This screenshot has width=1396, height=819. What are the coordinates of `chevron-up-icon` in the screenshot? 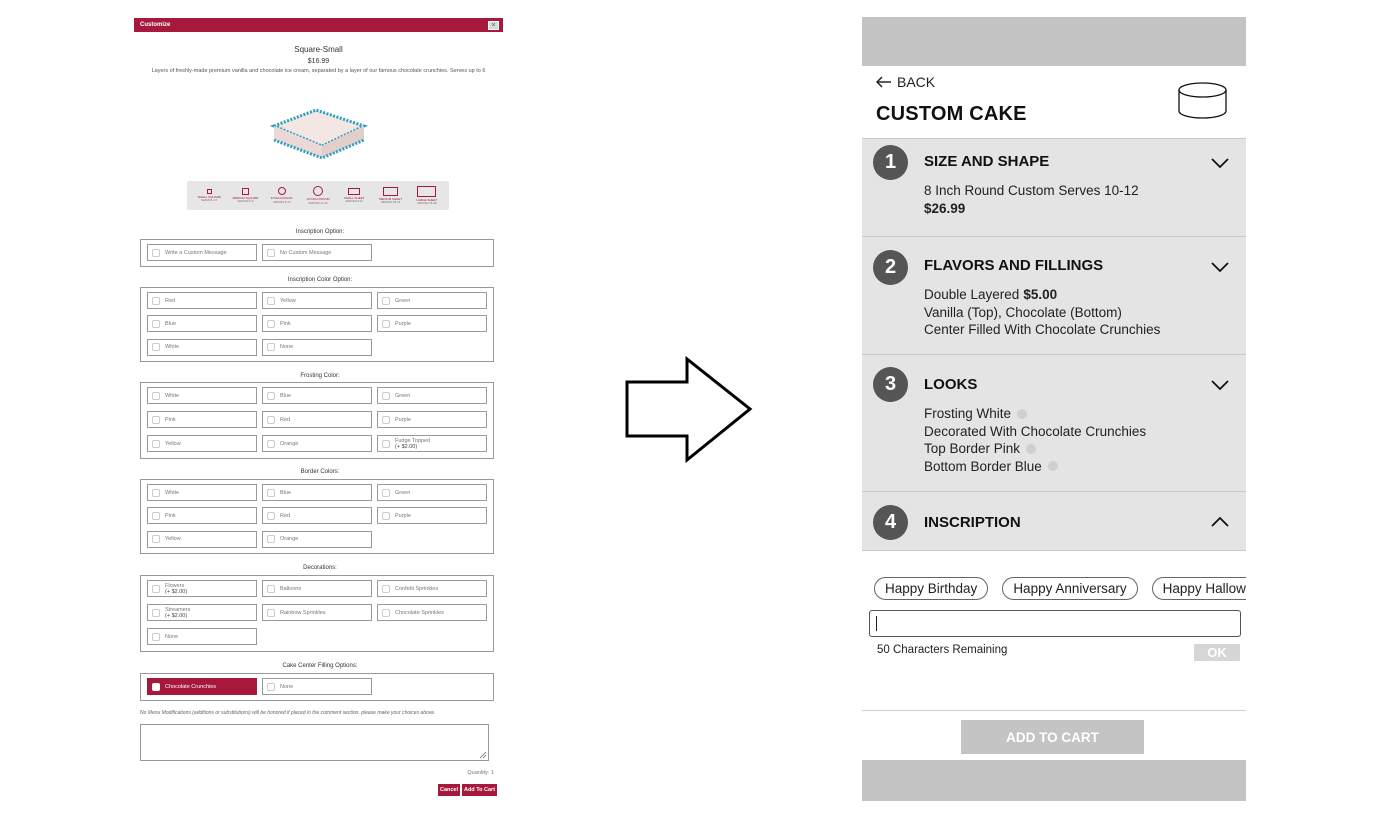 It's located at (1220, 522).